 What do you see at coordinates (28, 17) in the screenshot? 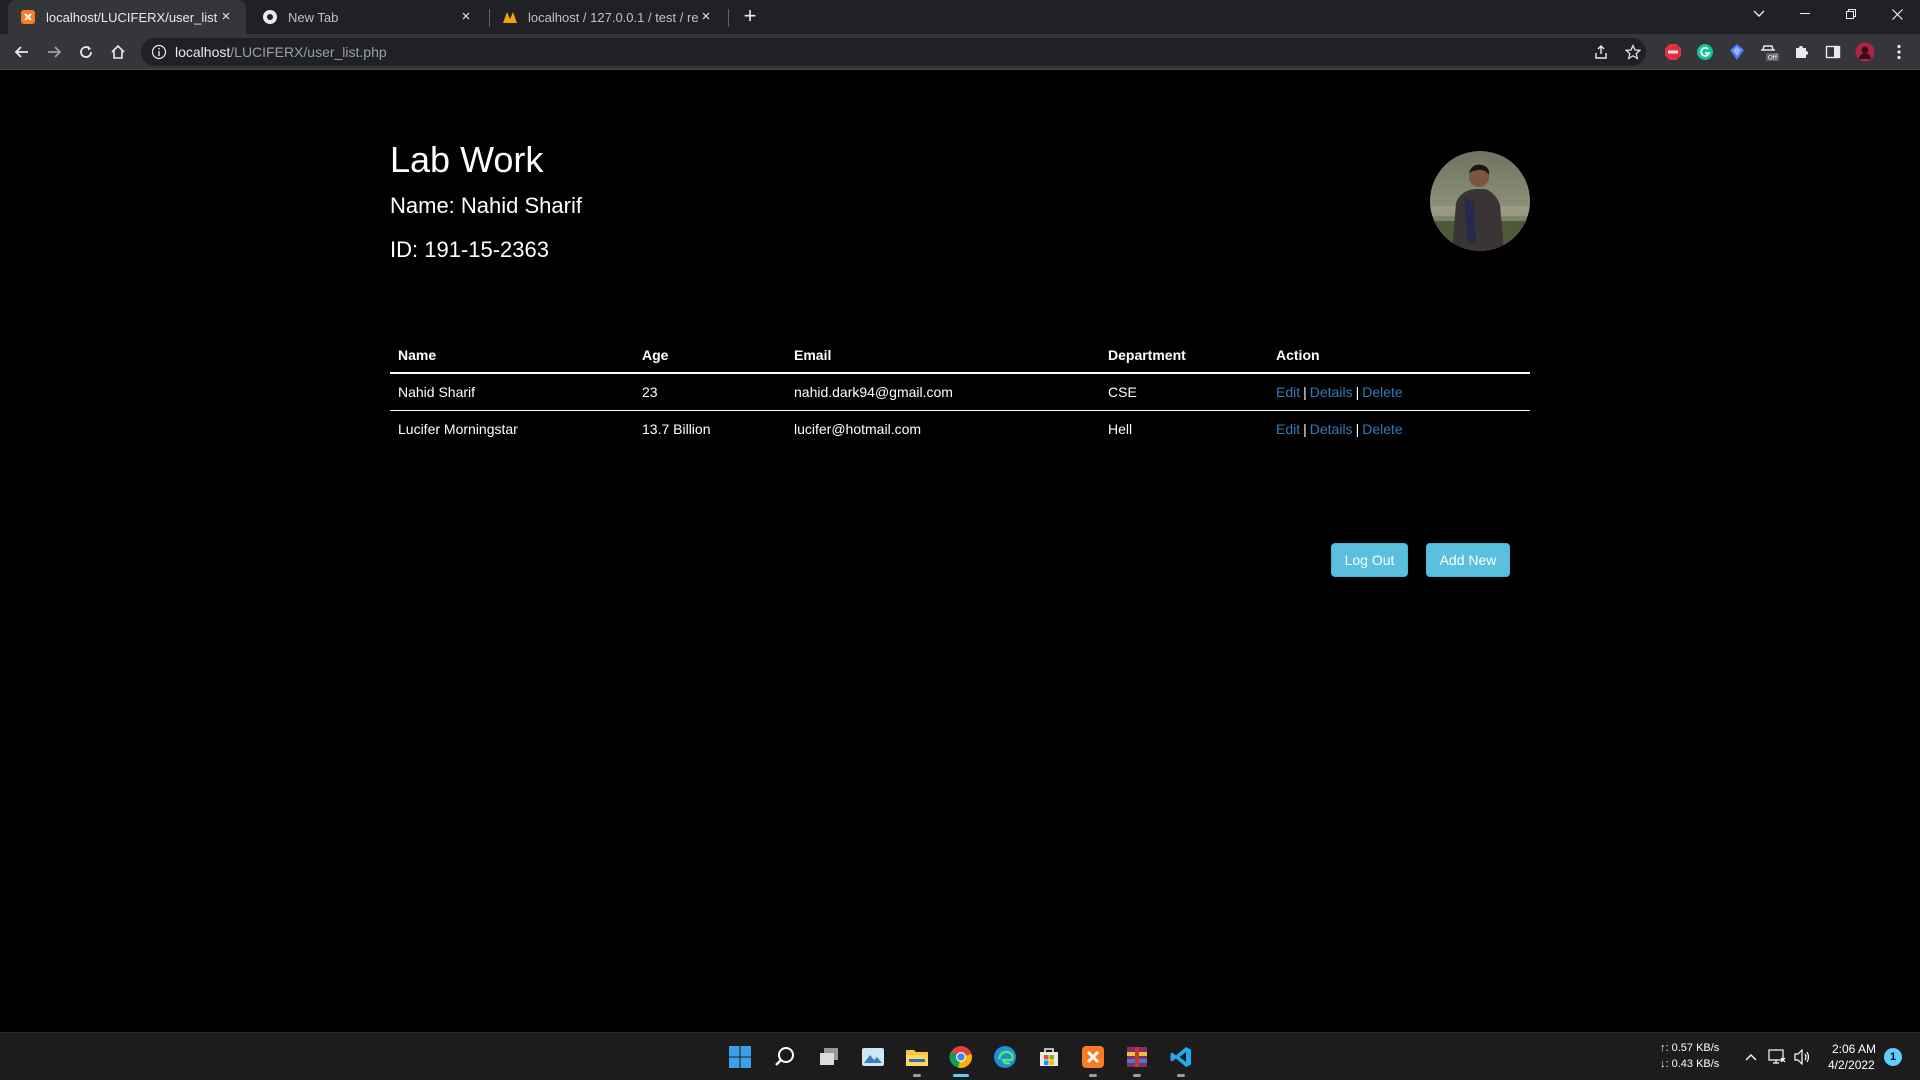
I see `xampp-icon` at bounding box center [28, 17].